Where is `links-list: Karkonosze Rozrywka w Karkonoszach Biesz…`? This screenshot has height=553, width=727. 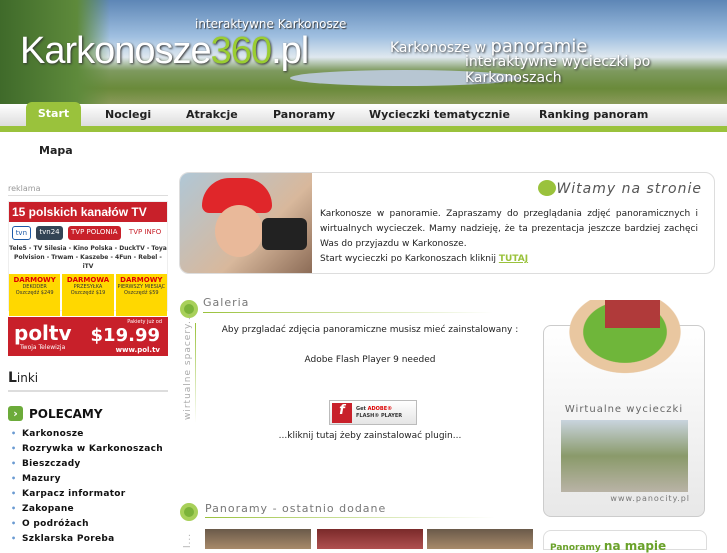
links-list: Karkonosze Rozrywka w Karkonoszach Biesz… is located at coordinates (88, 489).